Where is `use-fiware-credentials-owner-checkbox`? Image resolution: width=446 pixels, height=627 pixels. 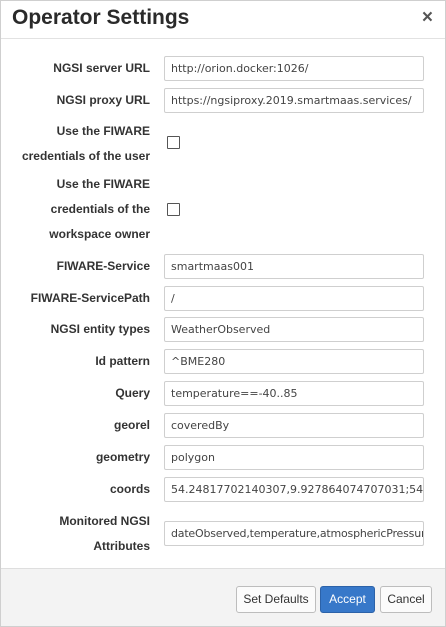
use-fiware-credentials-owner-checkbox is located at coordinates (173, 209).